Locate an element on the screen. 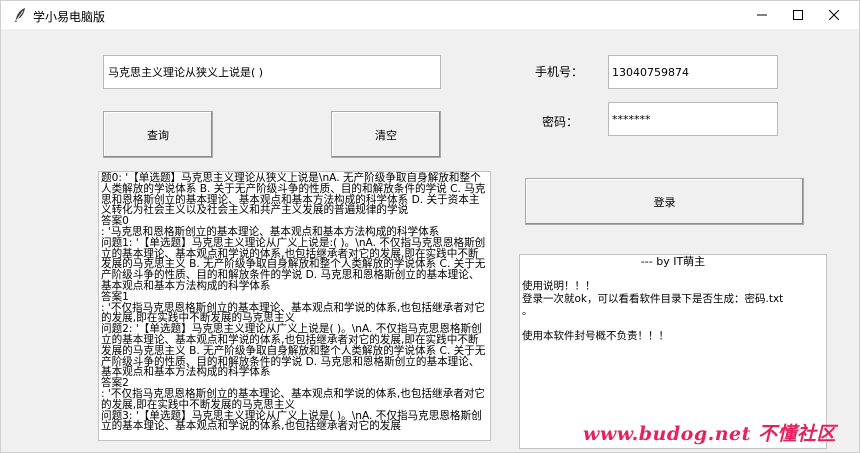  info-line: 。 is located at coordinates (527, 311).